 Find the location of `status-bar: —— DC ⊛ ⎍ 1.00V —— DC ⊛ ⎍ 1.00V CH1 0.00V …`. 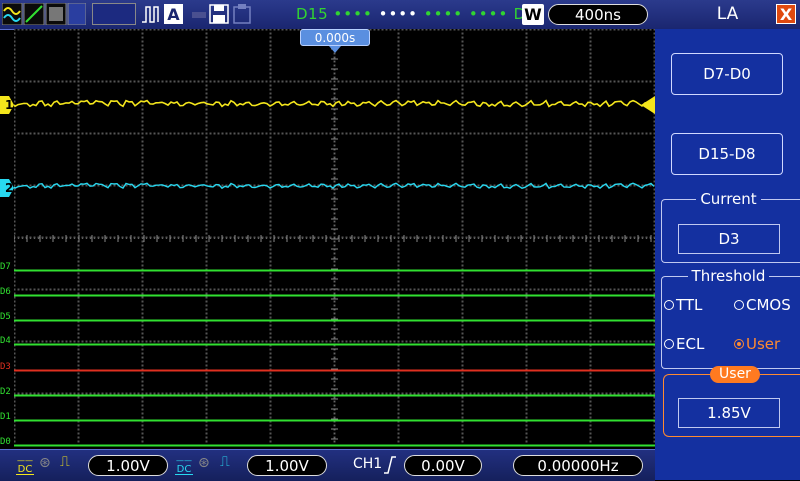

status-bar: —— DC ⊛ ⎍ 1.00V —— DC ⊛ ⎍ 1.00V CH1 0.00V … is located at coordinates (327, 465).